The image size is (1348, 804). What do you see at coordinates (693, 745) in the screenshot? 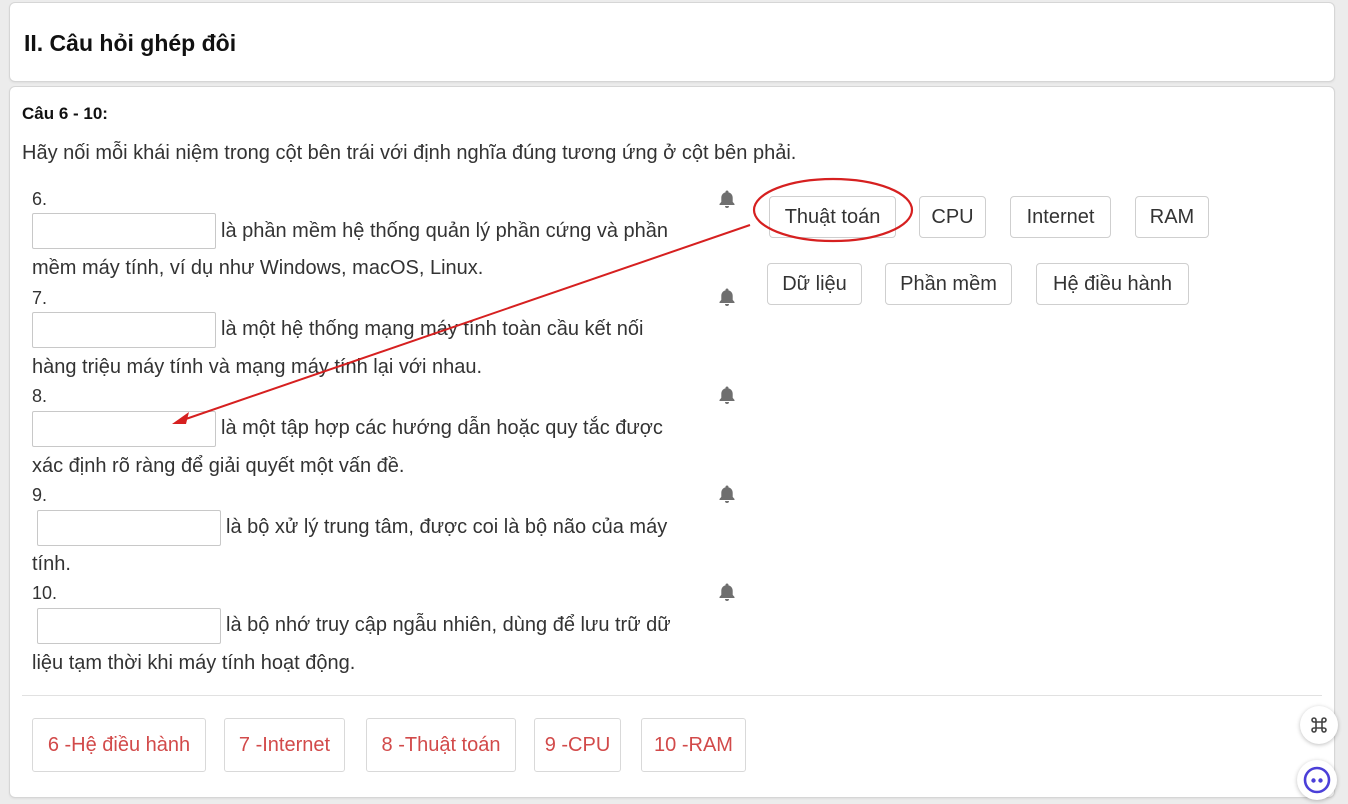
I see `answer-key-chip: 10 -RAM` at bounding box center [693, 745].